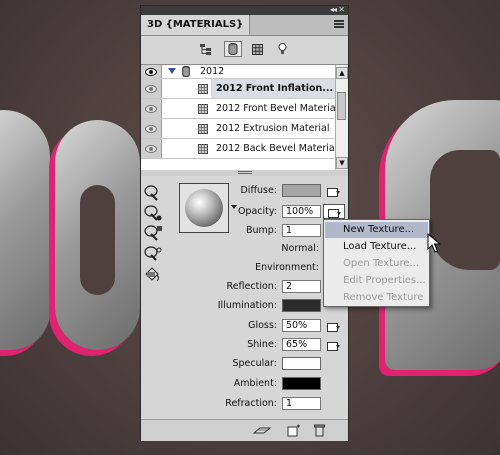 This screenshot has width=500, height=455. What do you see at coordinates (262, 325) in the screenshot?
I see `gloss-label: Gloss:` at bounding box center [262, 325].